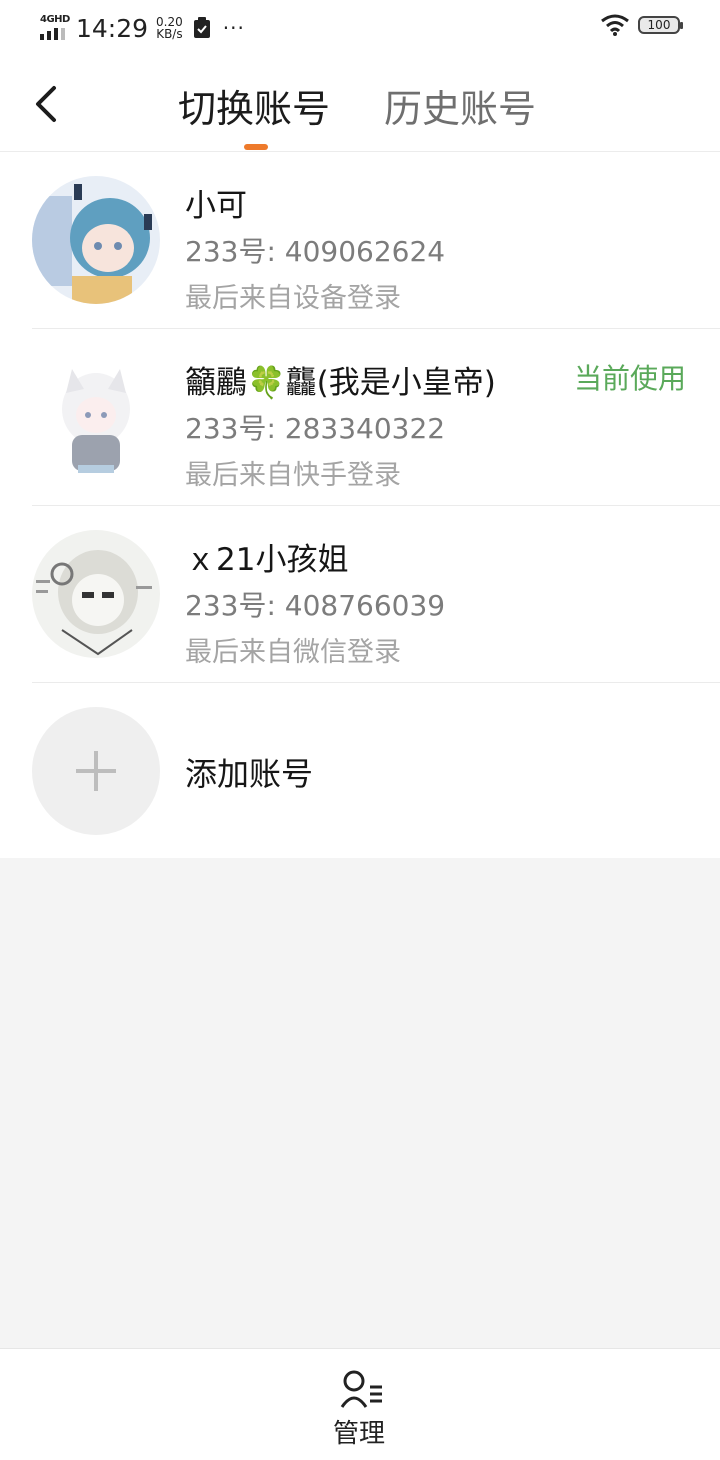  What do you see at coordinates (359, 1434) in the screenshot?
I see `manage-label: 管理` at bounding box center [359, 1434].